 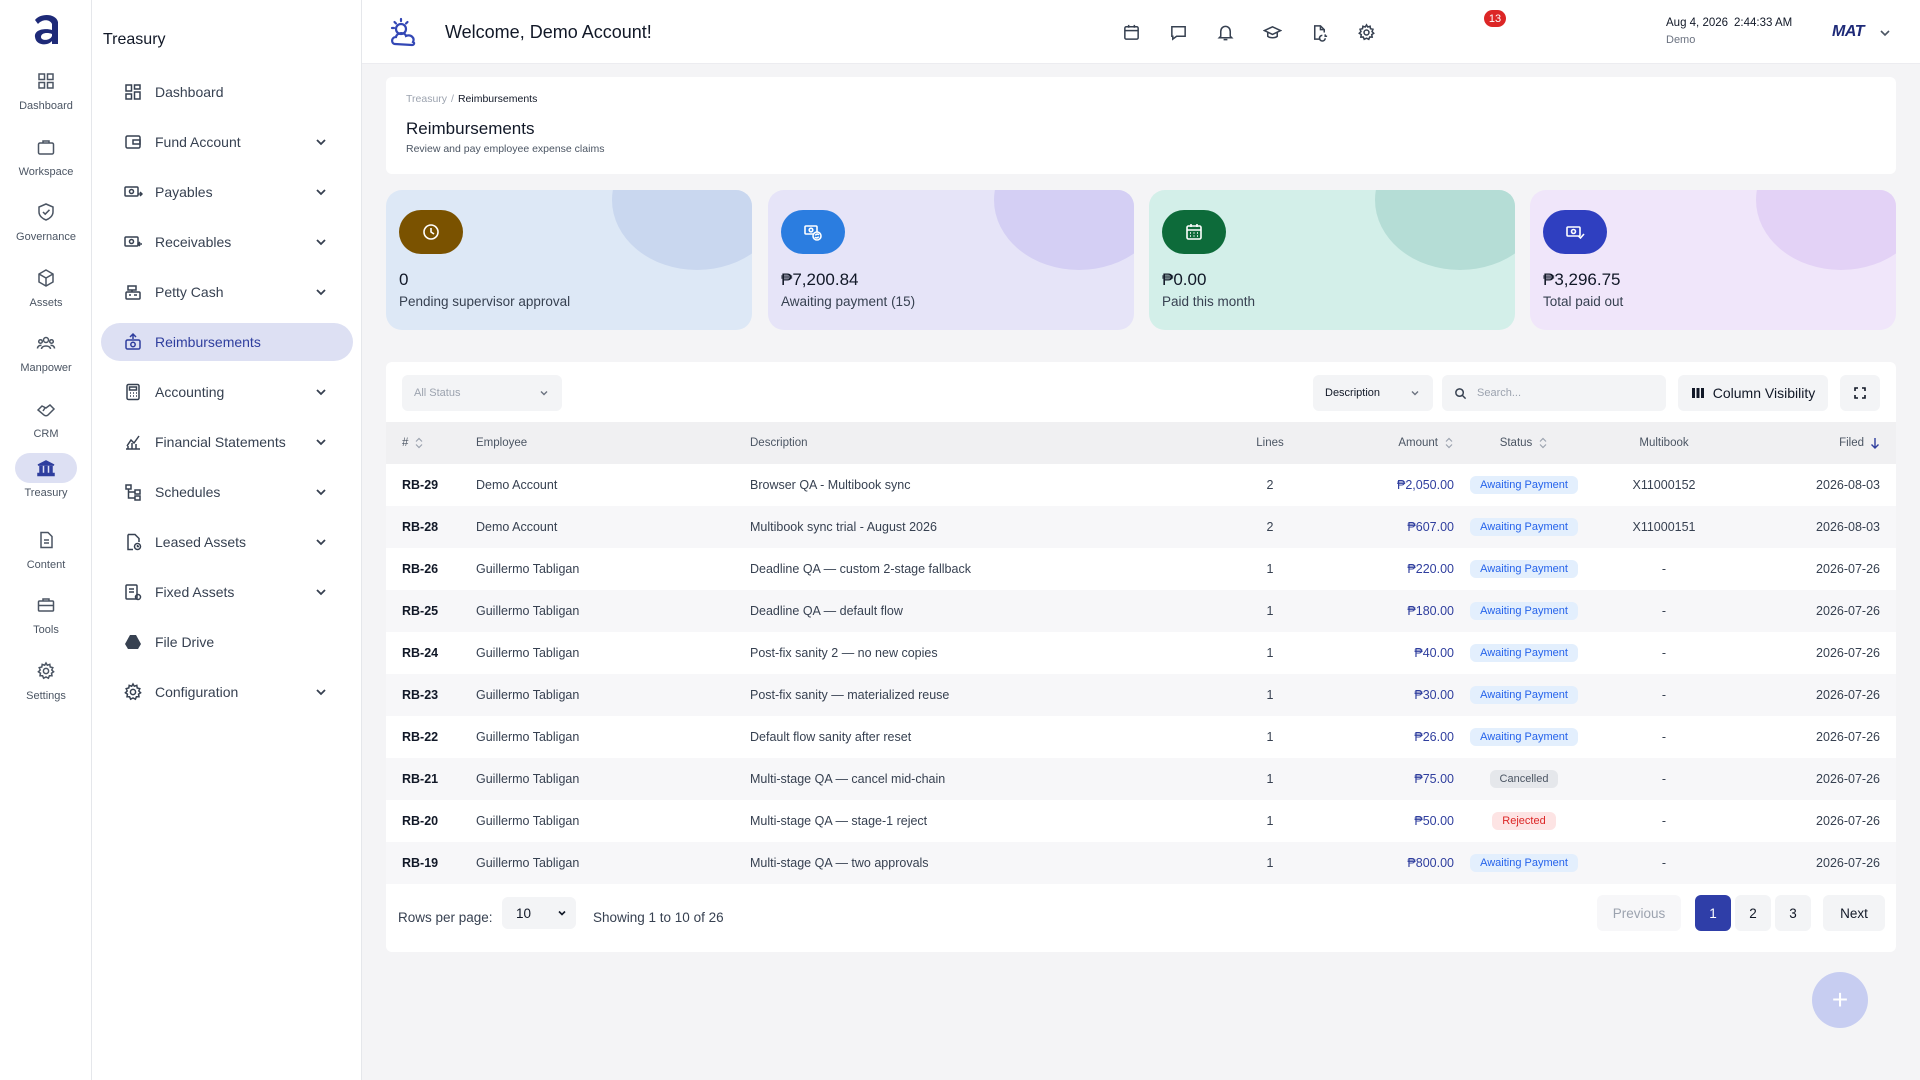 What do you see at coordinates (46, 172) in the screenshot?
I see `rail-item-label: Workspace` at bounding box center [46, 172].